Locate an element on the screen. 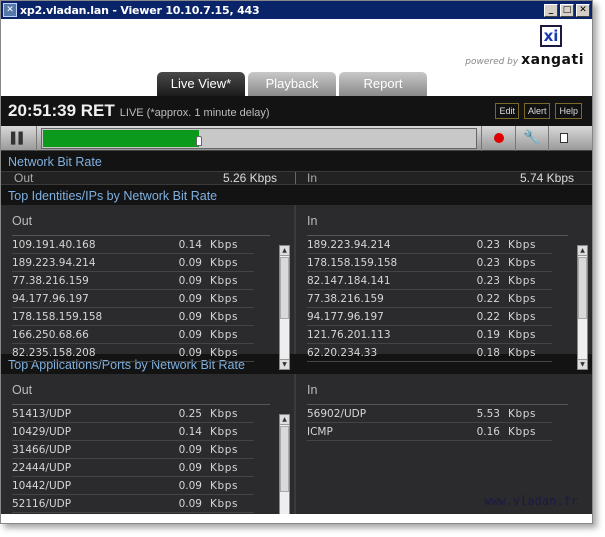  table-row: 166.250.68.66 0.09 Kbps is located at coordinates (133, 335).